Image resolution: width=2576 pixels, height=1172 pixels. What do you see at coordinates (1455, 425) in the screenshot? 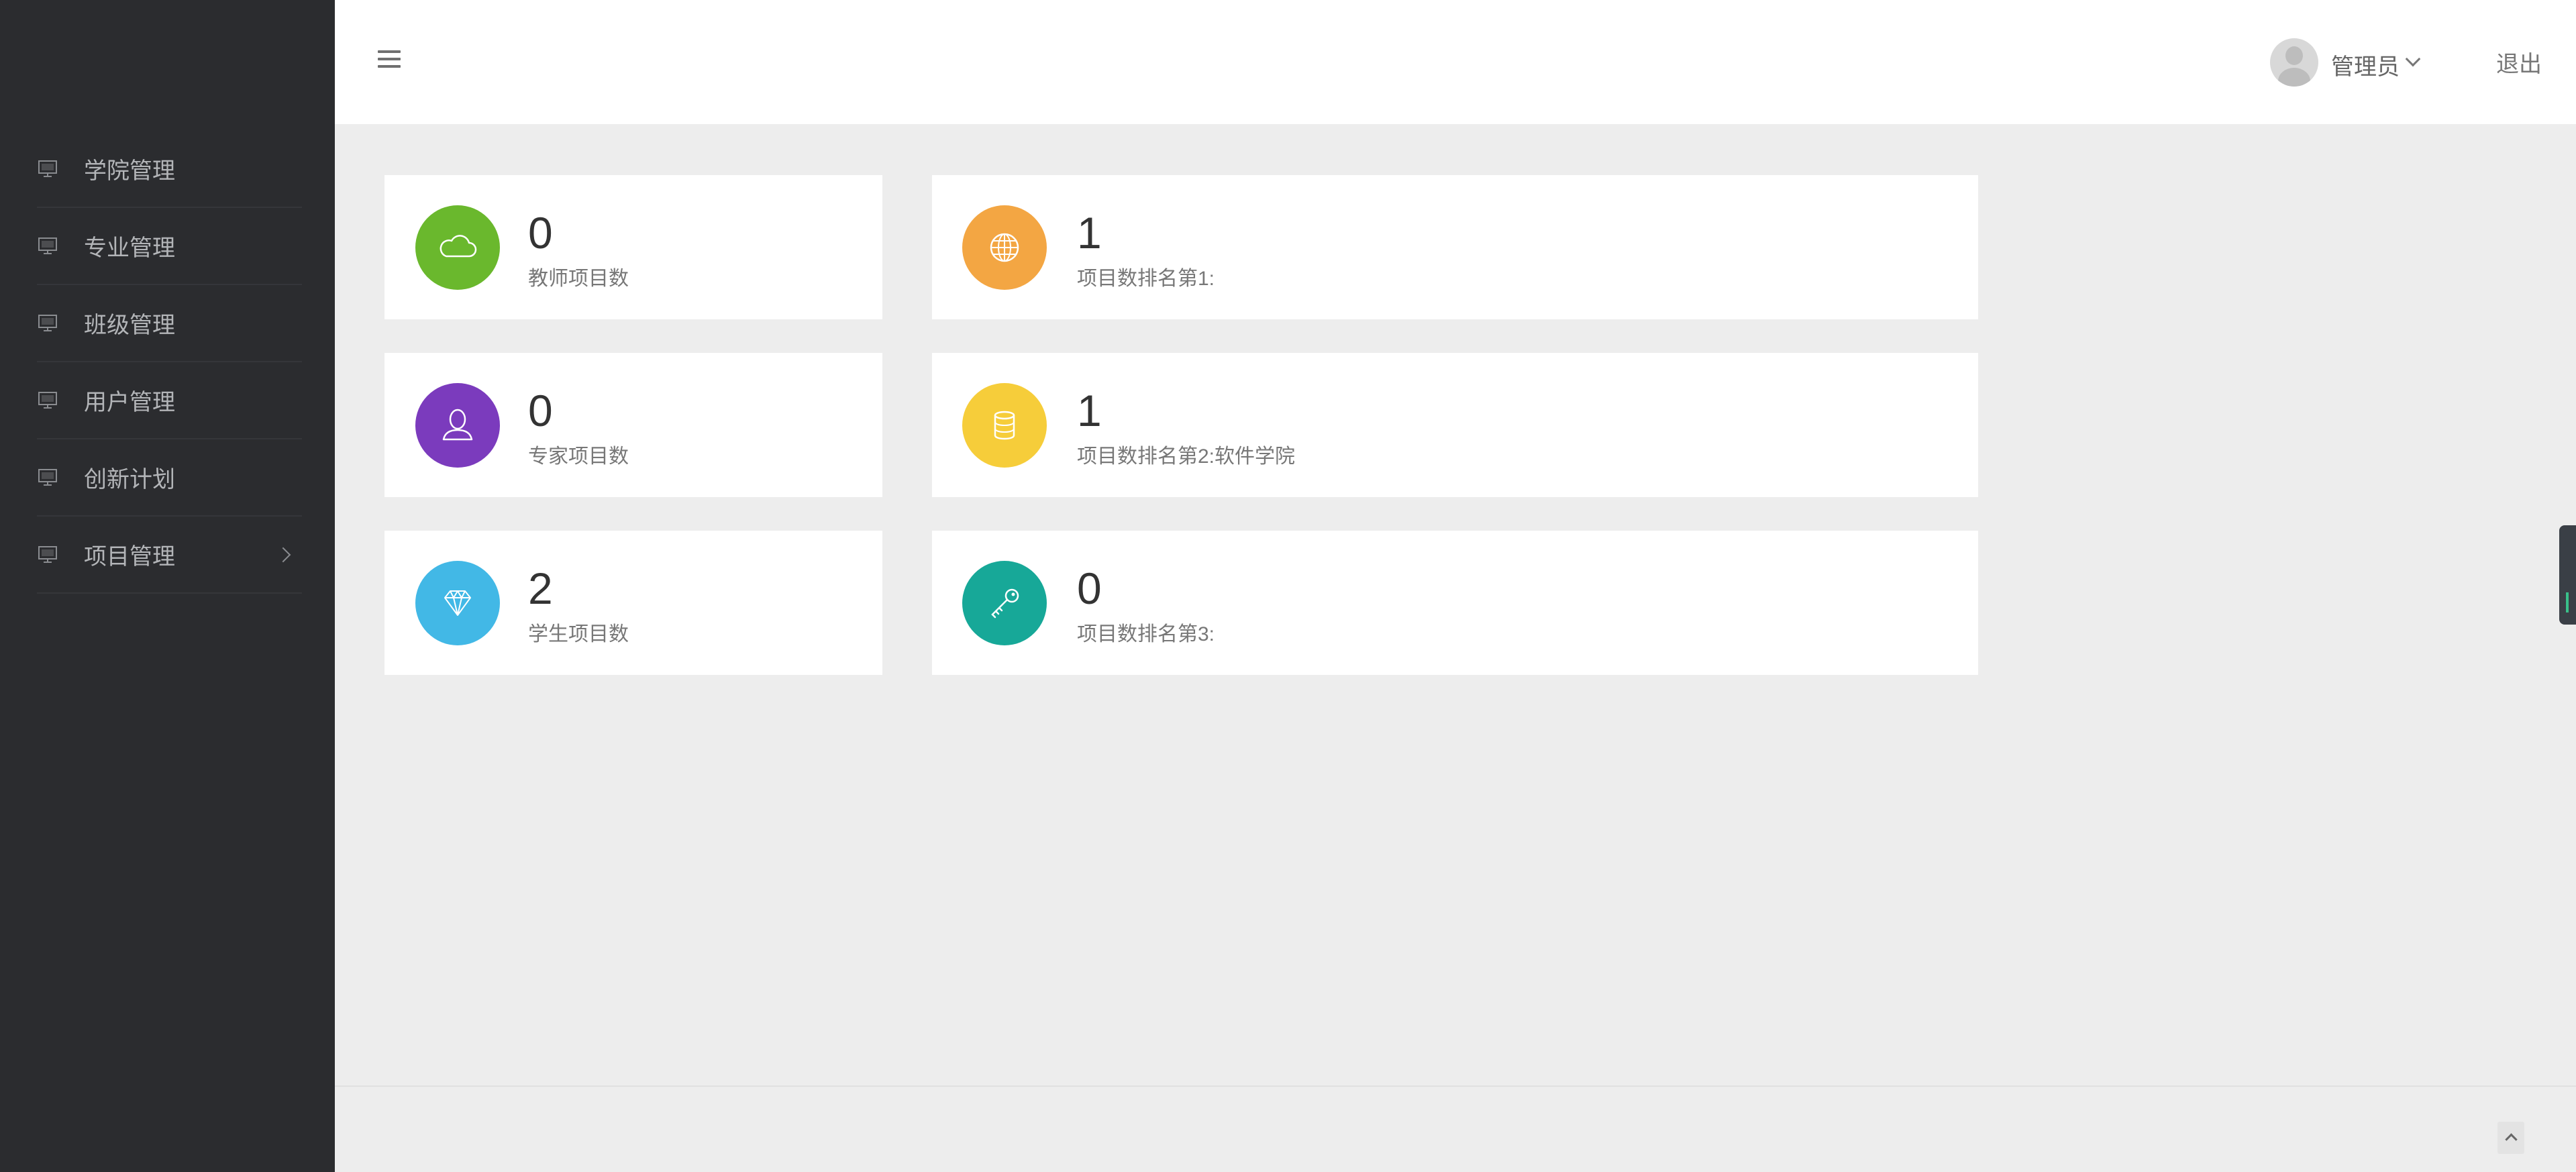
I see `stat-card-rank-2: 1 项目数排名第2:软件学院` at bounding box center [1455, 425].